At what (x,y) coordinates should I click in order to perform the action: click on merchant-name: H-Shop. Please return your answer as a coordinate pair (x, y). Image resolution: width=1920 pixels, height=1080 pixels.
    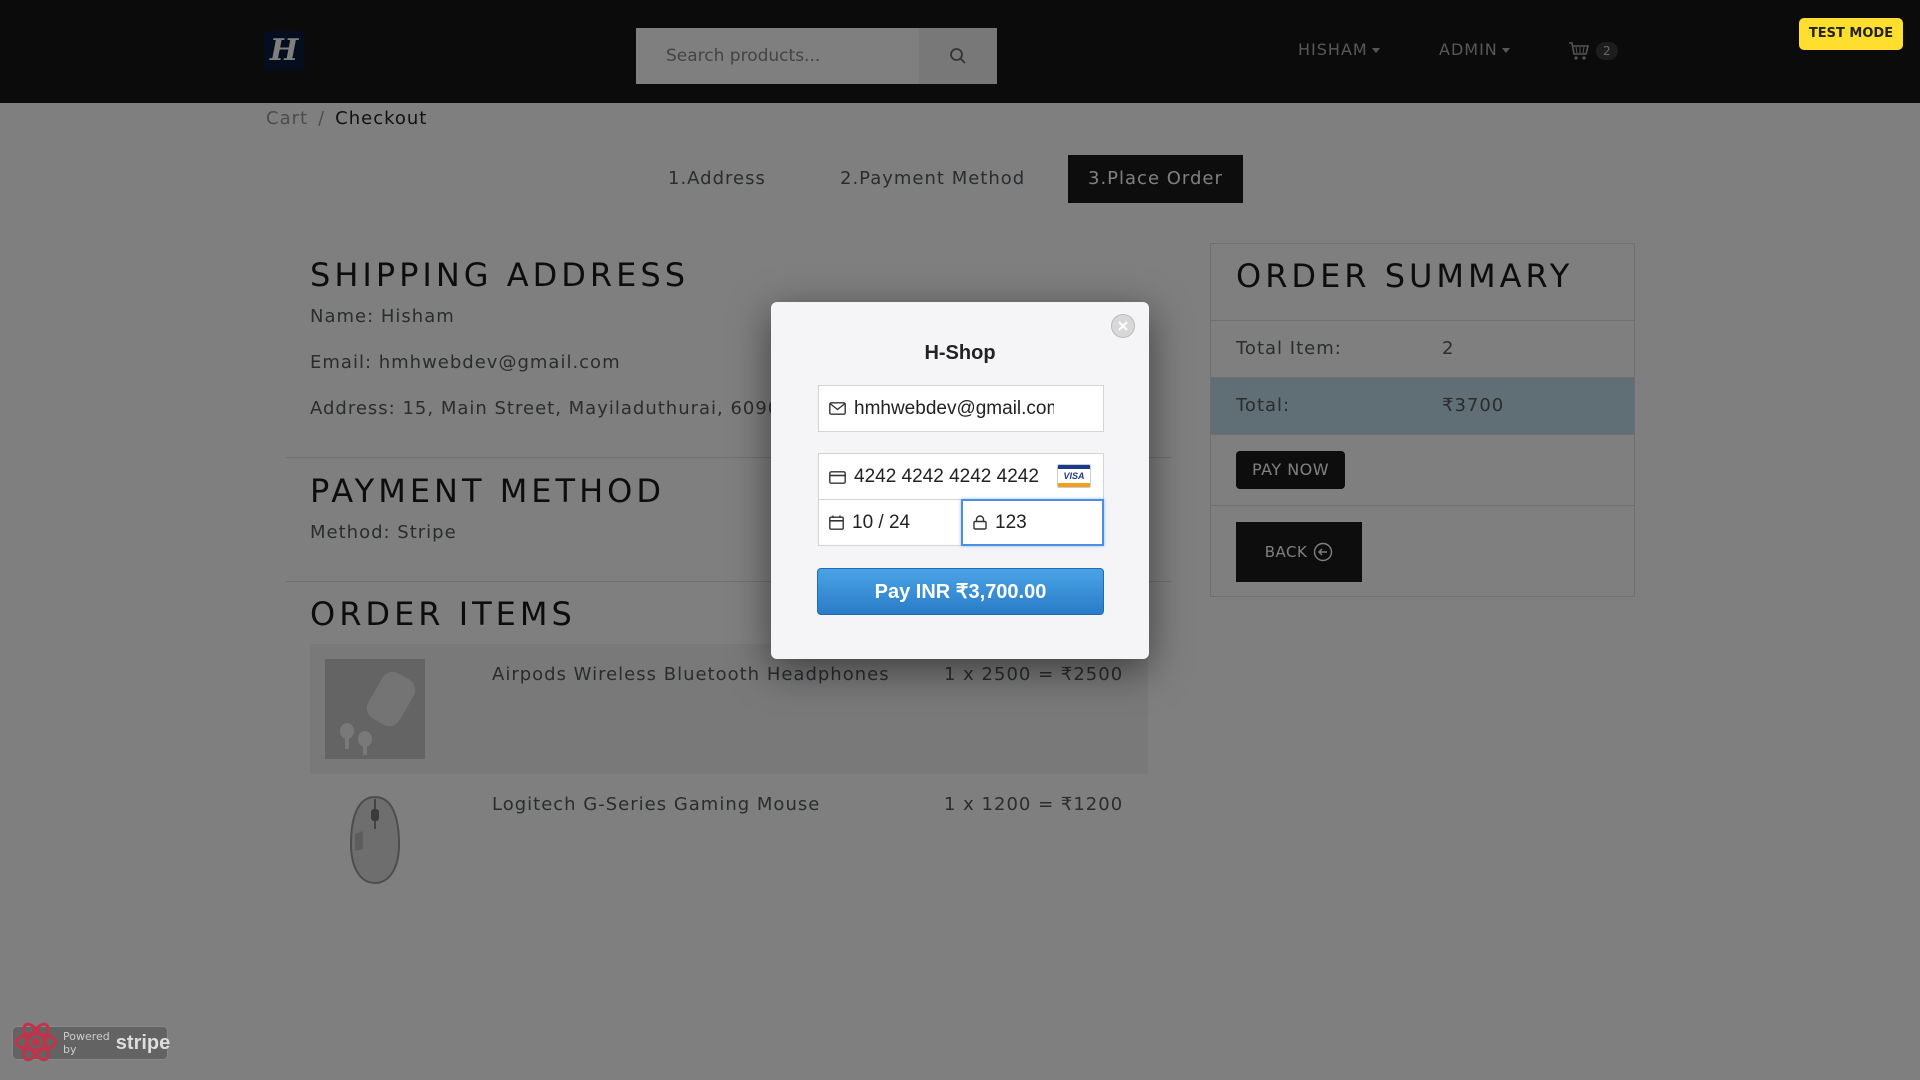
    Looking at the image, I should click on (960, 353).